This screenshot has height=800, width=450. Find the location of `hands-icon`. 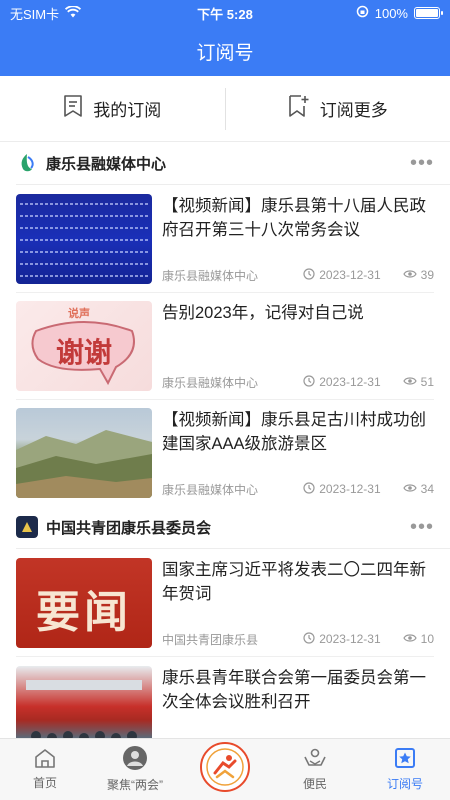

hands-icon is located at coordinates (315, 759).